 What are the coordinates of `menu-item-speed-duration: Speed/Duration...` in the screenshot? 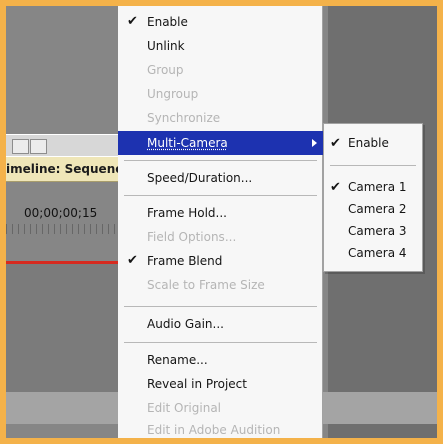 It's located at (220, 178).